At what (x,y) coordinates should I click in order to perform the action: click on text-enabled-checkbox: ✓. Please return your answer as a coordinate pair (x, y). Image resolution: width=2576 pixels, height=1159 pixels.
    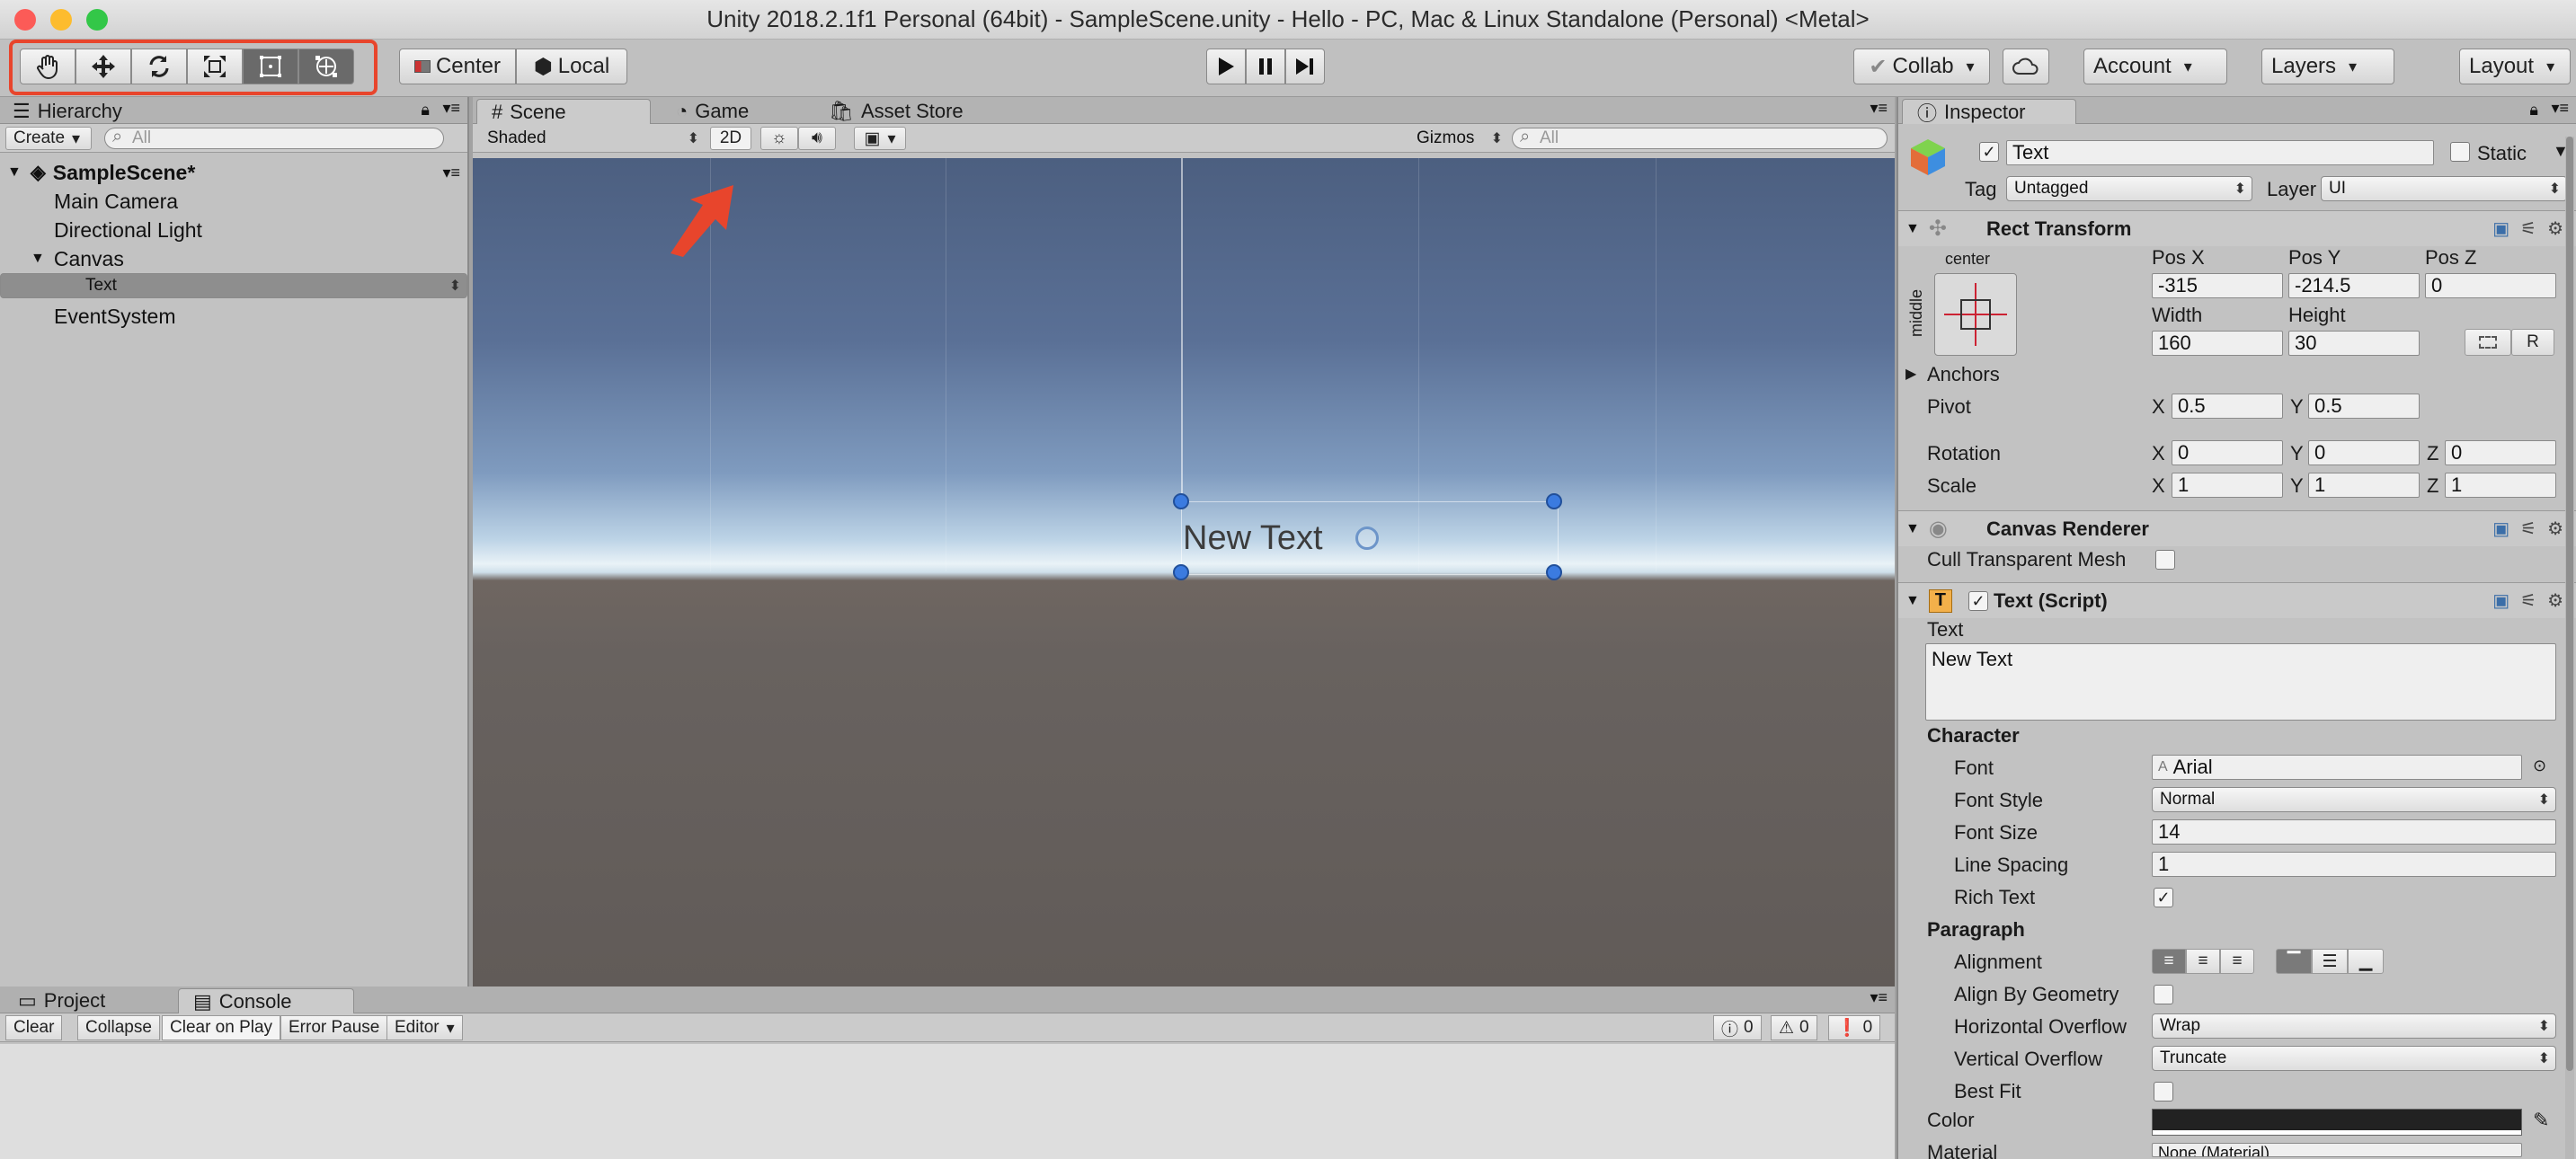
    Looking at the image, I should click on (1978, 601).